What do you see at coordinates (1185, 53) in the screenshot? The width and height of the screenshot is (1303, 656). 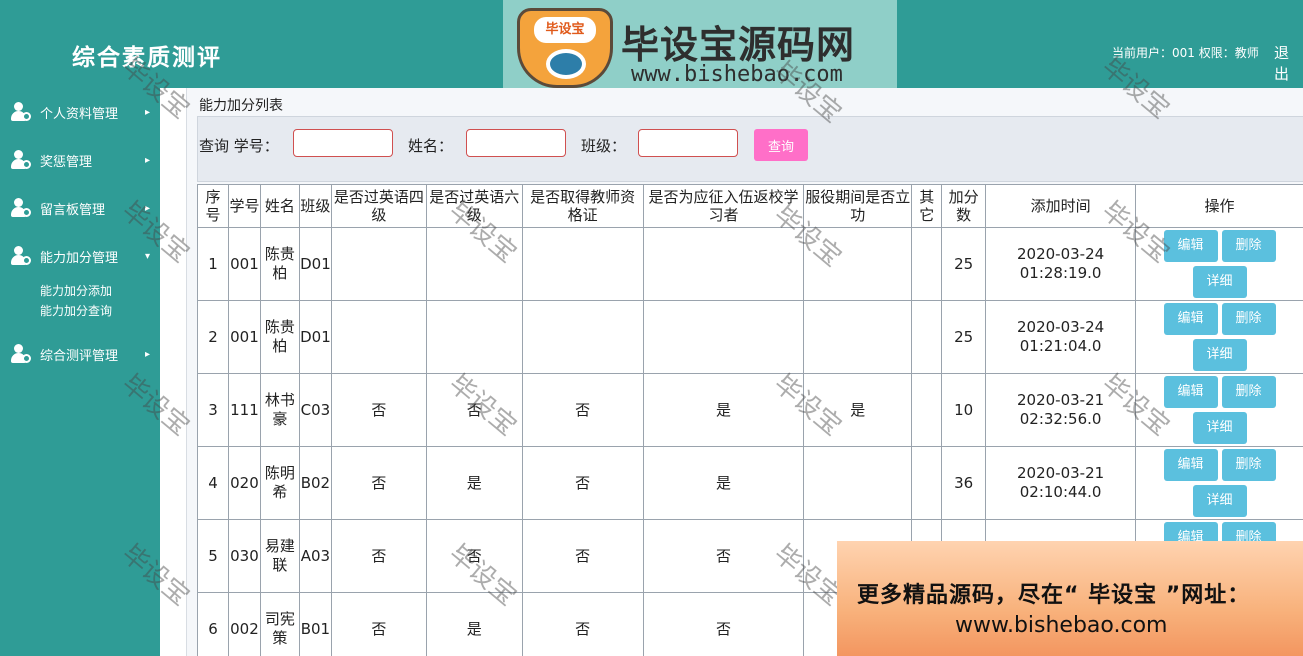 I see `current-user-info: 当前用户：001 权限：教师` at bounding box center [1185, 53].